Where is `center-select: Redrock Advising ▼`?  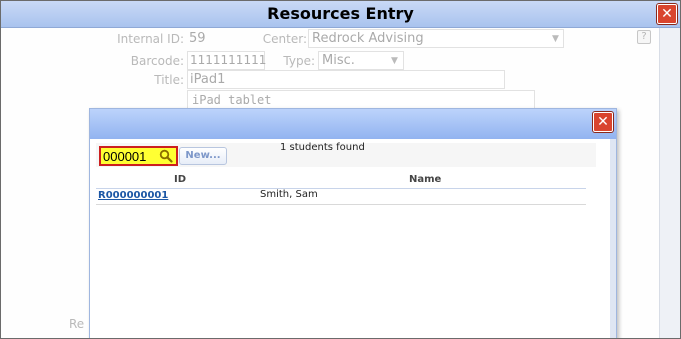 center-select: Redrock Advising ▼ is located at coordinates (436, 38).